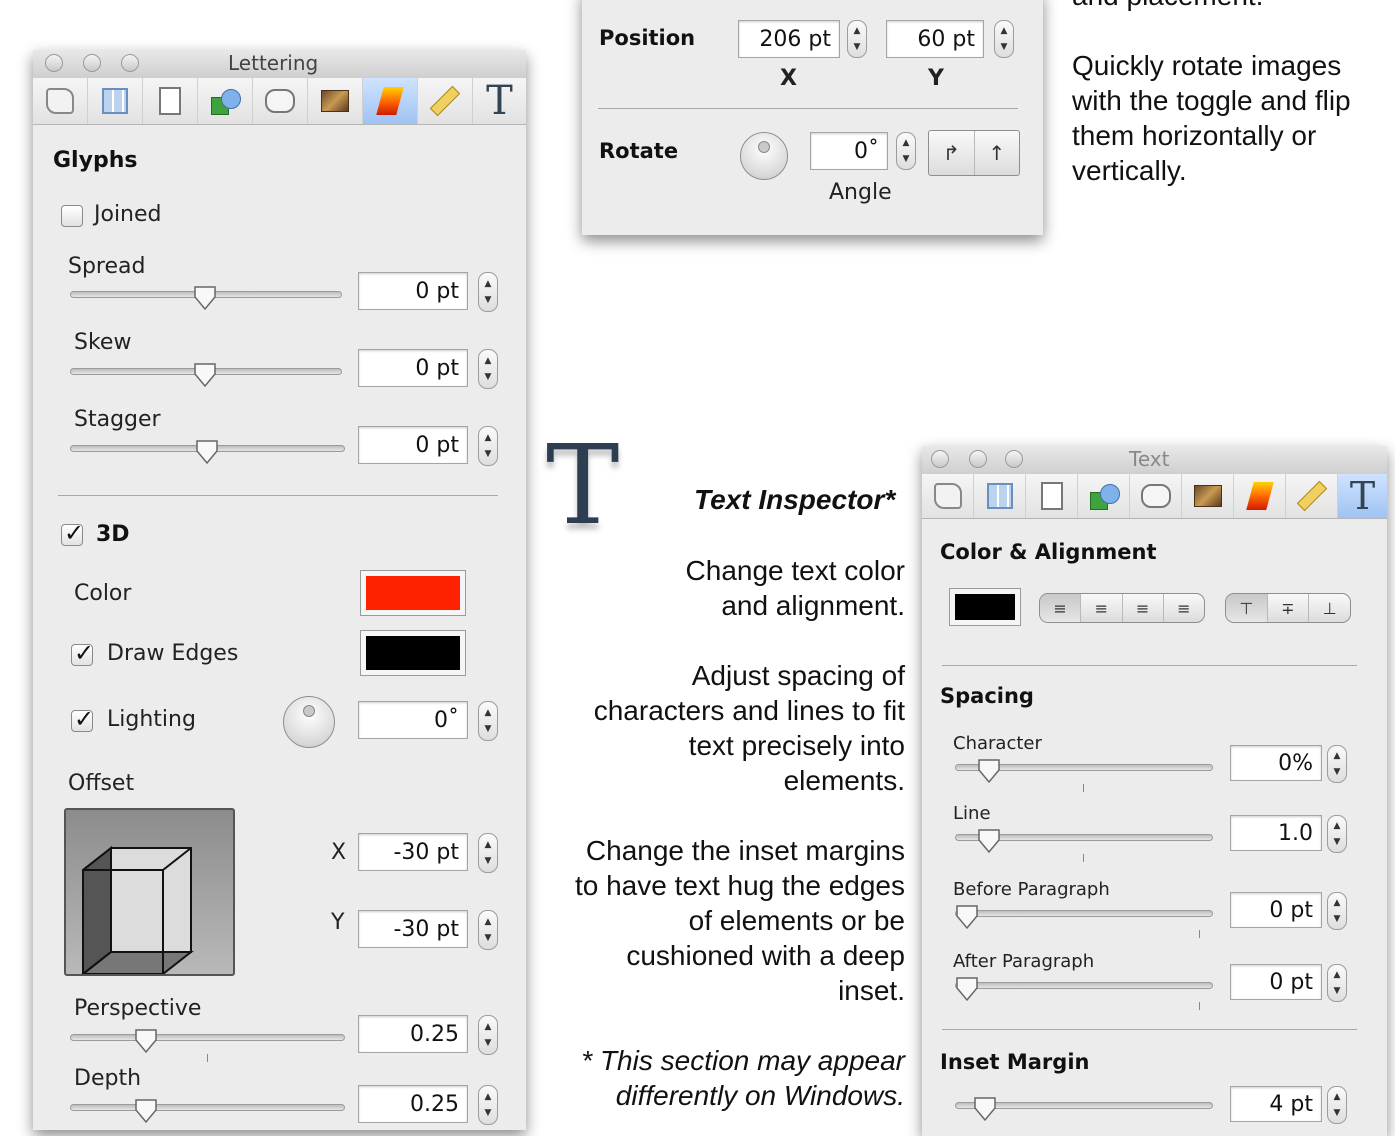 Image resolution: width=1395 pixels, height=1136 pixels. Describe the element at coordinates (413, 1034) in the screenshot. I see `perspective-value-field: 0.25` at that location.